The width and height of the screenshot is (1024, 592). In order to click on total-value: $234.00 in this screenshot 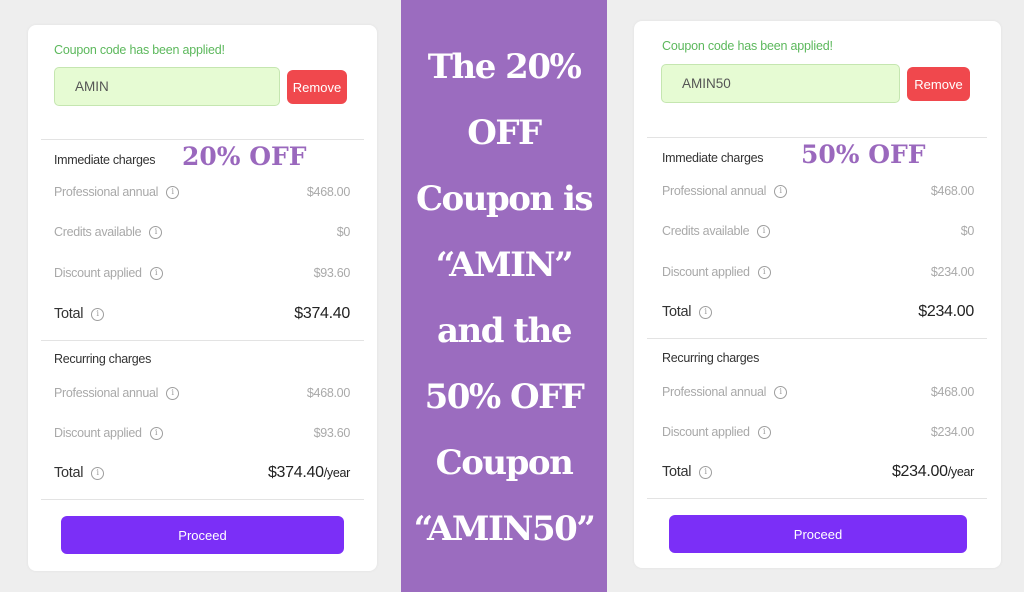, I will do `click(946, 311)`.